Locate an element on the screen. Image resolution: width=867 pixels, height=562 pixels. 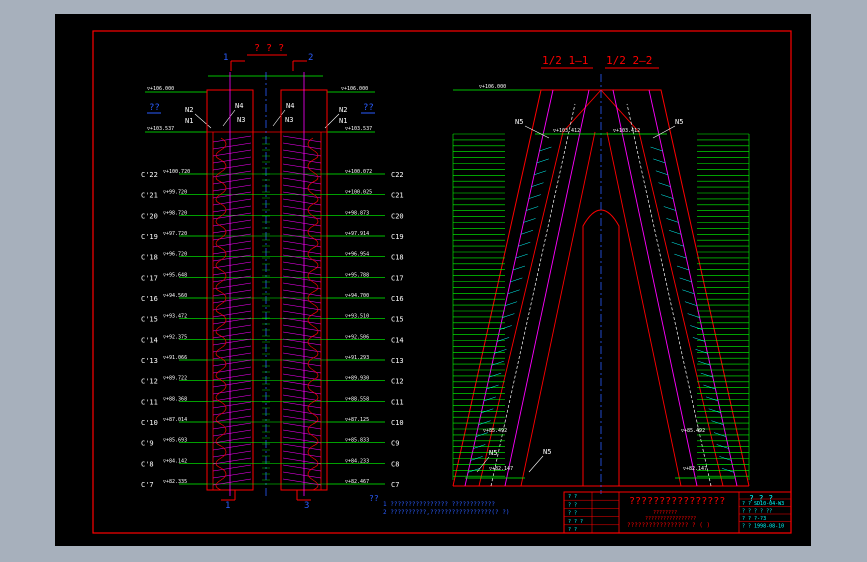
callout-n2-left: N2 is located at coordinates (189, 110).